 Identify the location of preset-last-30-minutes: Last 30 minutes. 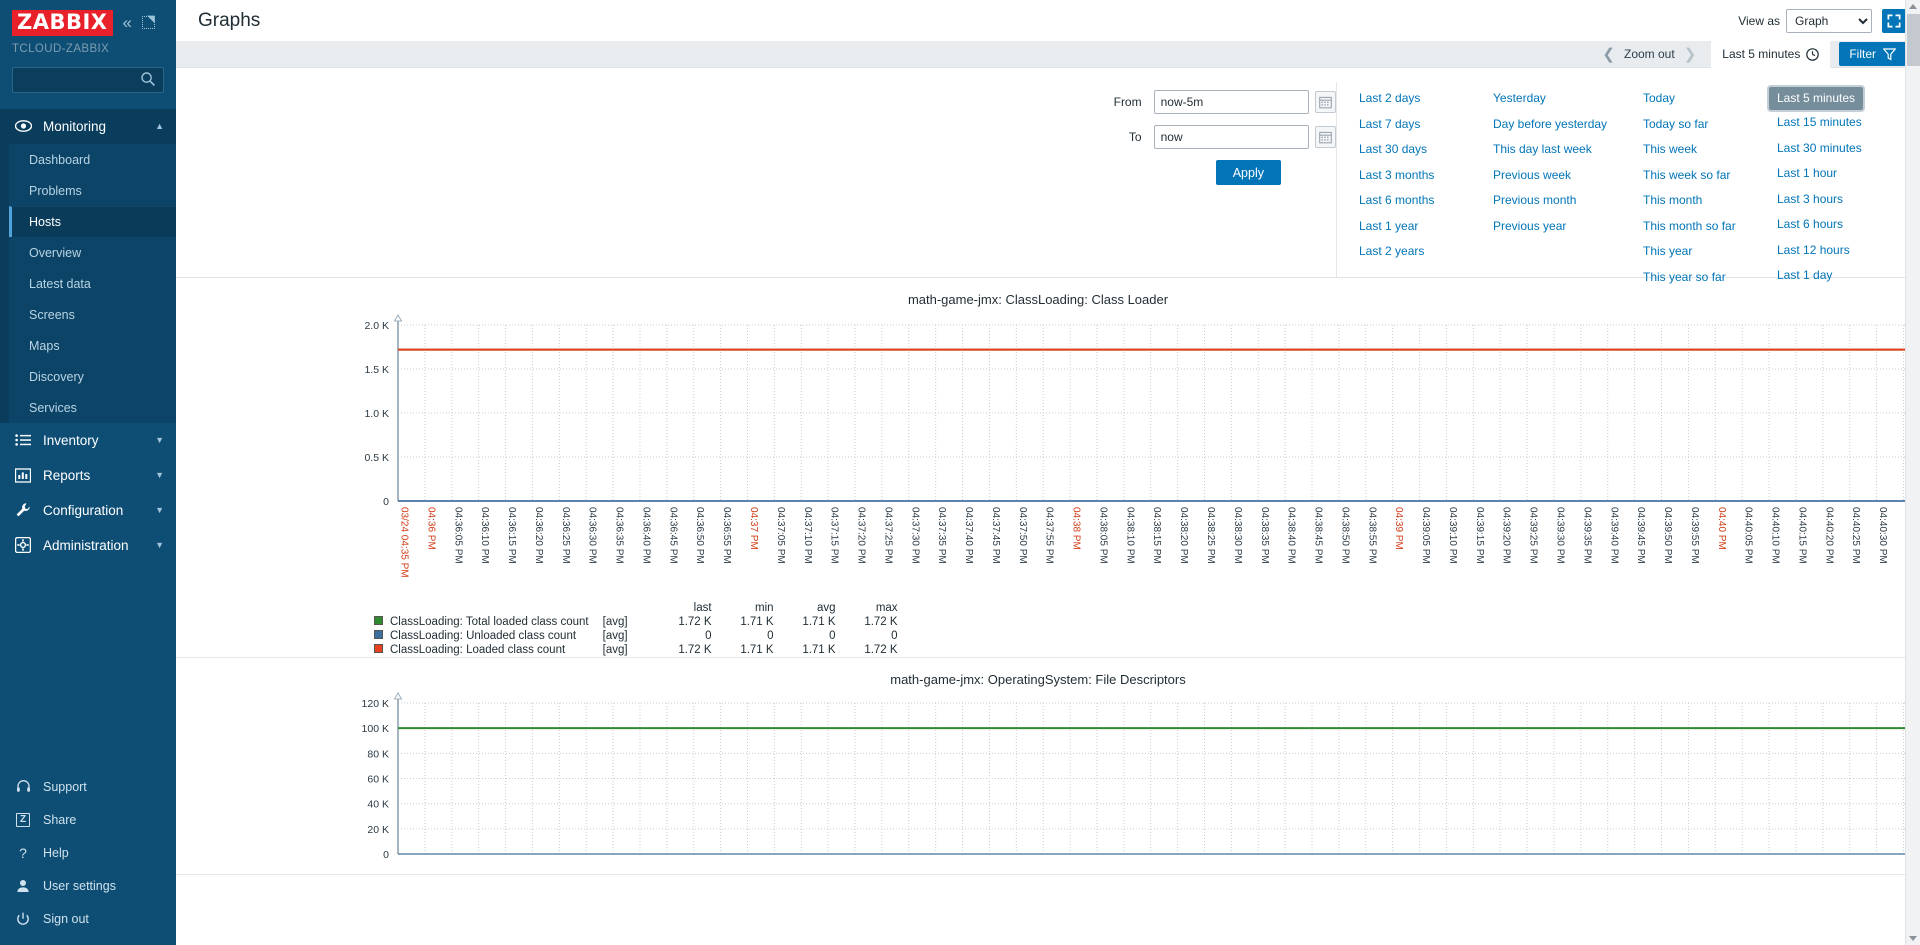
(1844, 149).